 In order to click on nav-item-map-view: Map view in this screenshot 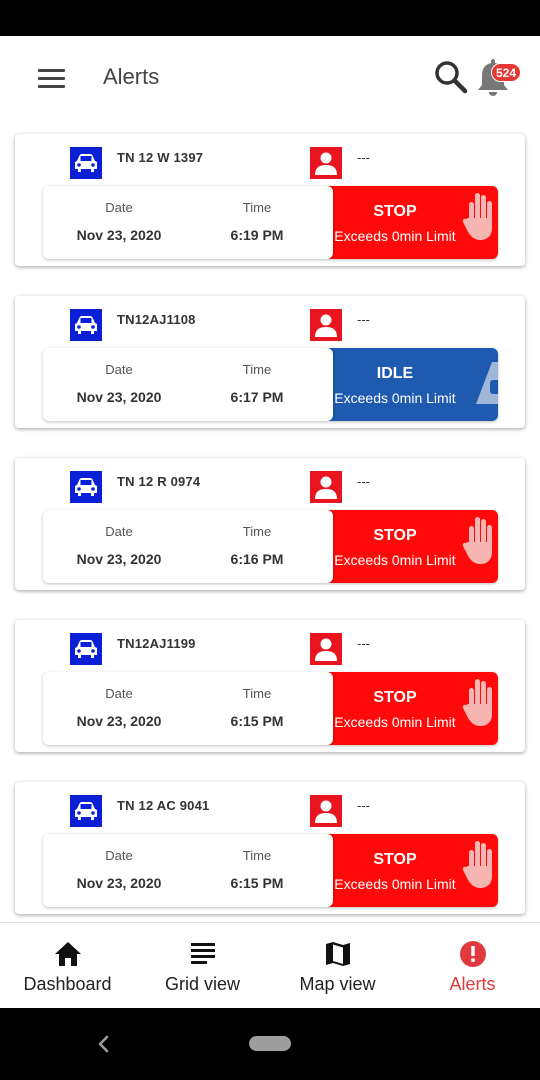, I will do `click(337, 966)`.